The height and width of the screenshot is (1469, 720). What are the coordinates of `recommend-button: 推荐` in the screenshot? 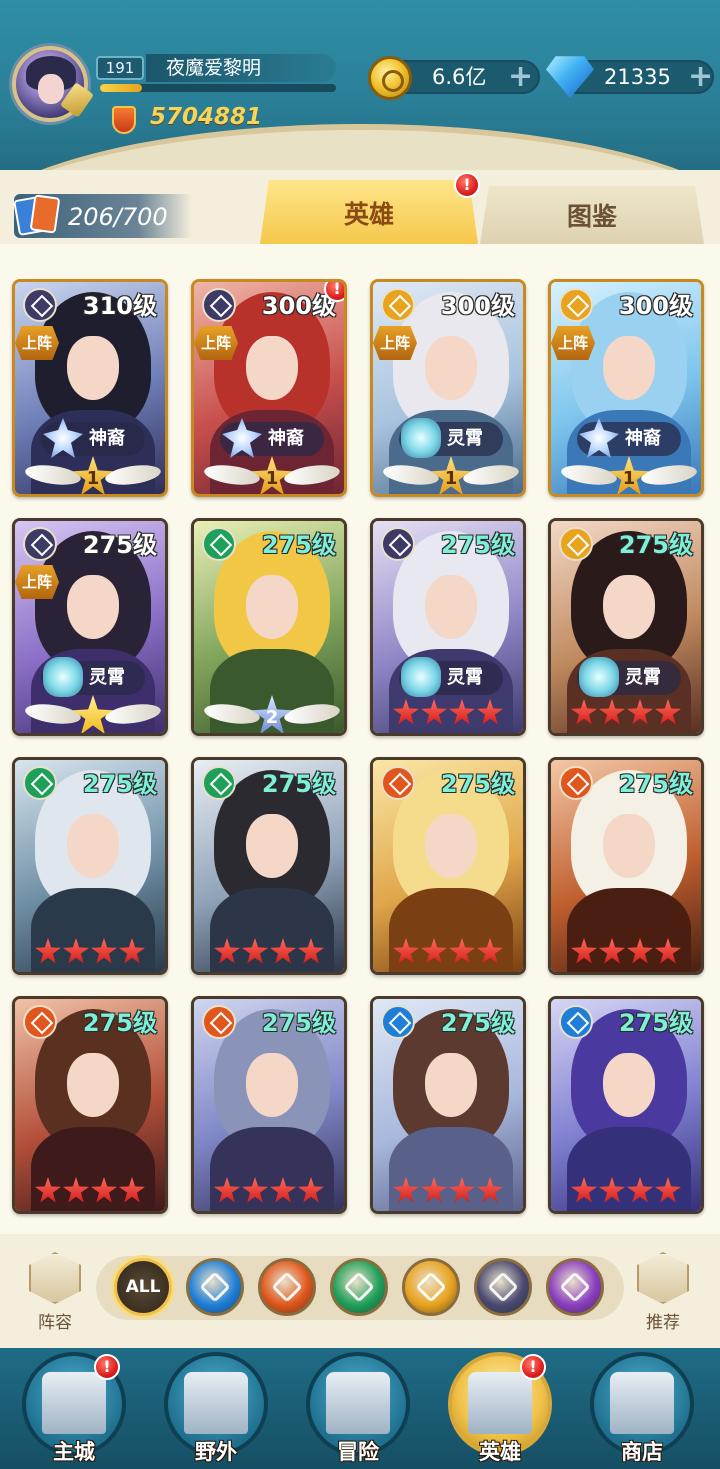 It's located at (663, 1297).